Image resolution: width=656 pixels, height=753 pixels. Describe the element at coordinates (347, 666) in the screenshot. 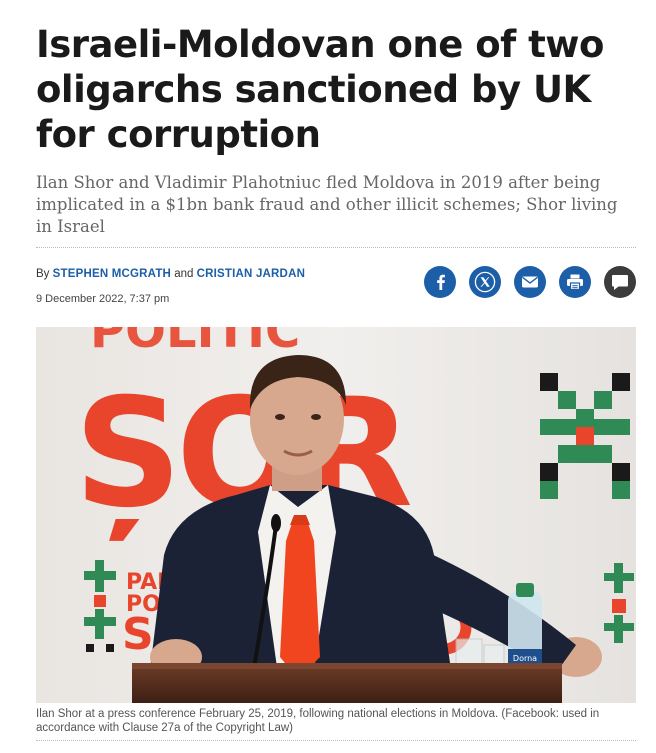

I see `podium-top` at that location.